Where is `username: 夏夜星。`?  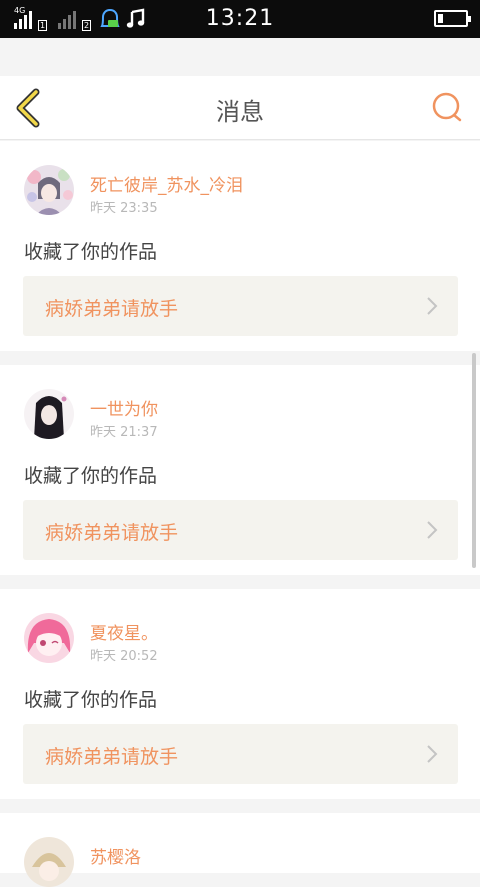
username: 夏夜星。 is located at coordinates (124, 631).